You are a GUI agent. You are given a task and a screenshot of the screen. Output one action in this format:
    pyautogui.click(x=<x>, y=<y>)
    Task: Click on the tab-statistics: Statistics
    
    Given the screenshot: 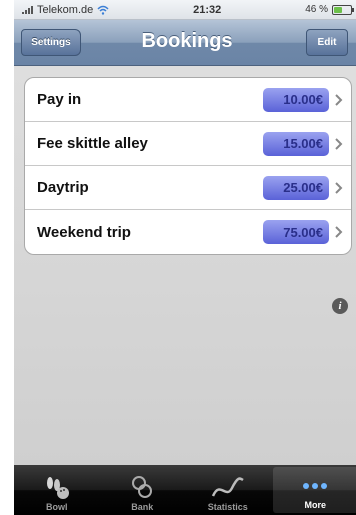 What is the action you would take?
    pyautogui.click(x=228, y=490)
    